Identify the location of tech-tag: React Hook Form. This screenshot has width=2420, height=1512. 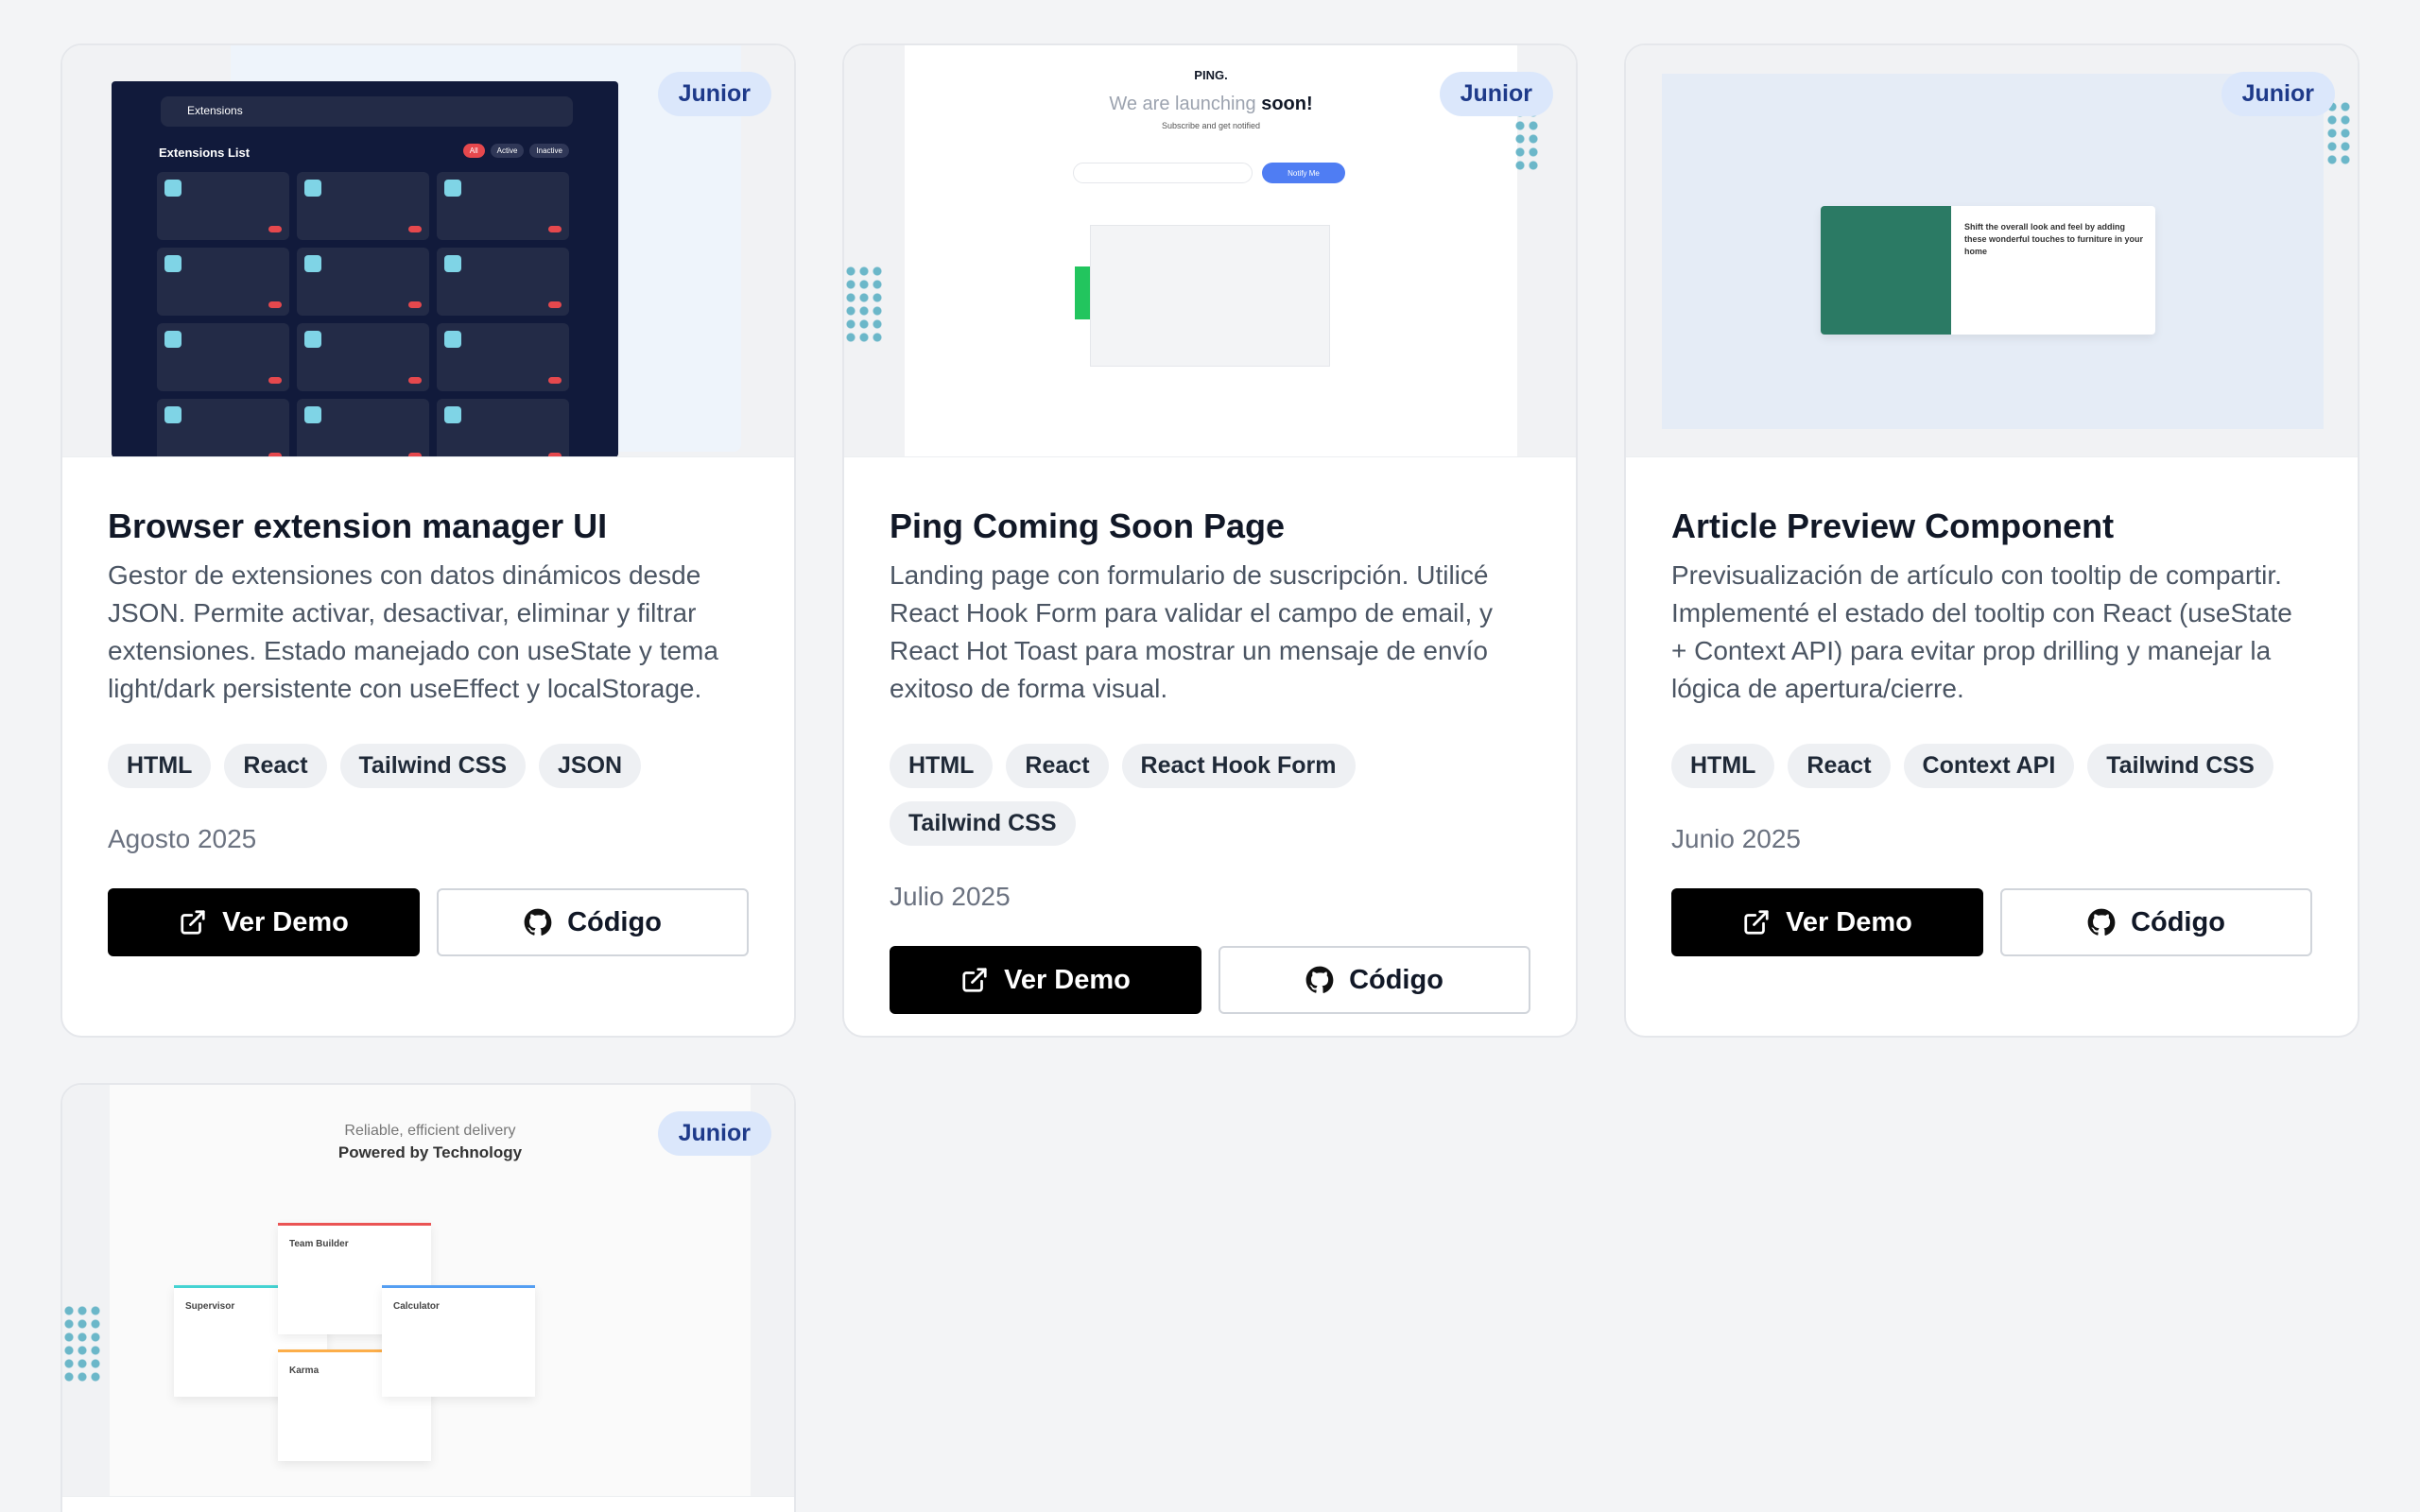
(1238, 766).